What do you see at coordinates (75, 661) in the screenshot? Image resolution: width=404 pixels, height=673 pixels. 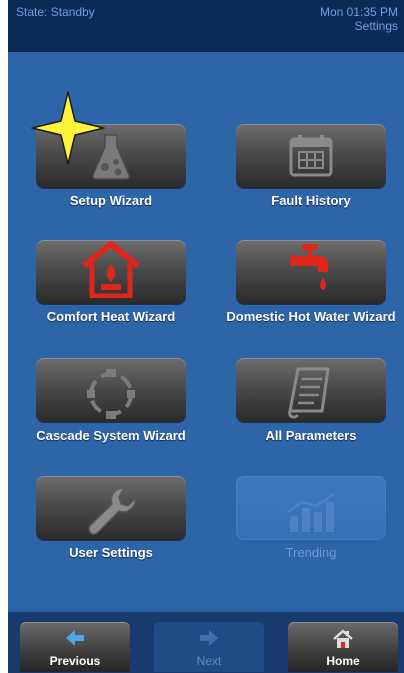 I see `previous-label: Previous` at bounding box center [75, 661].